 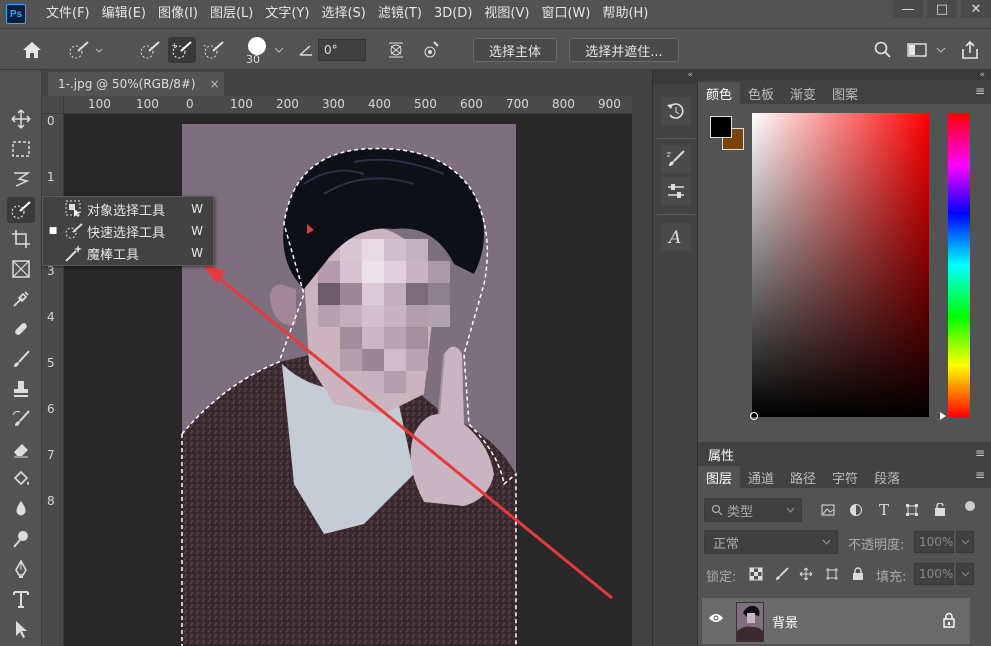 What do you see at coordinates (840, 265) in the screenshot?
I see `color-field` at bounding box center [840, 265].